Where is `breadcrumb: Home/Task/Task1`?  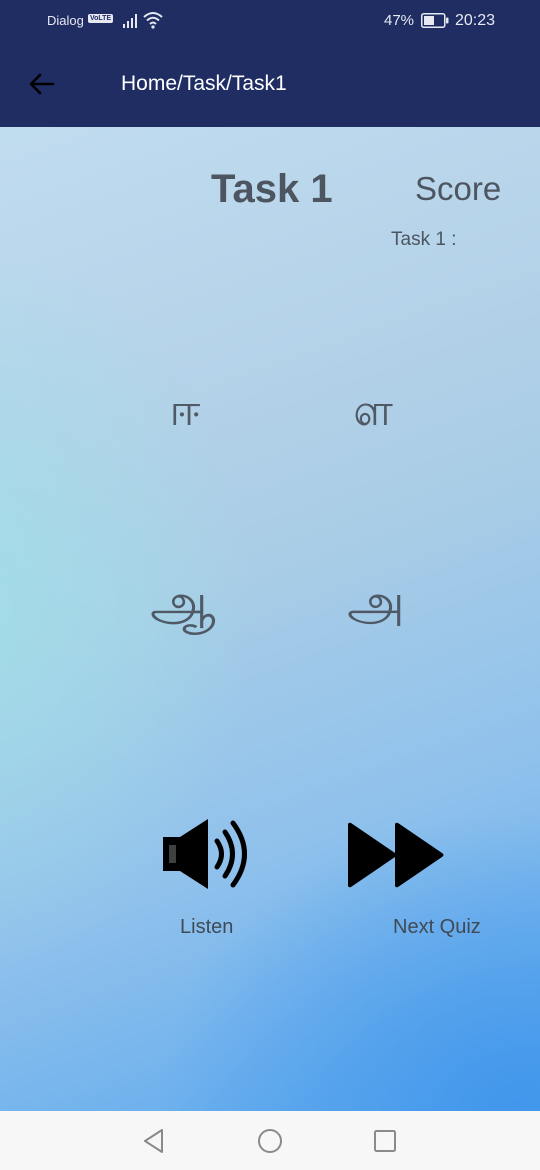
breadcrumb: Home/Task/Task1 is located at coordinates (204, 83).